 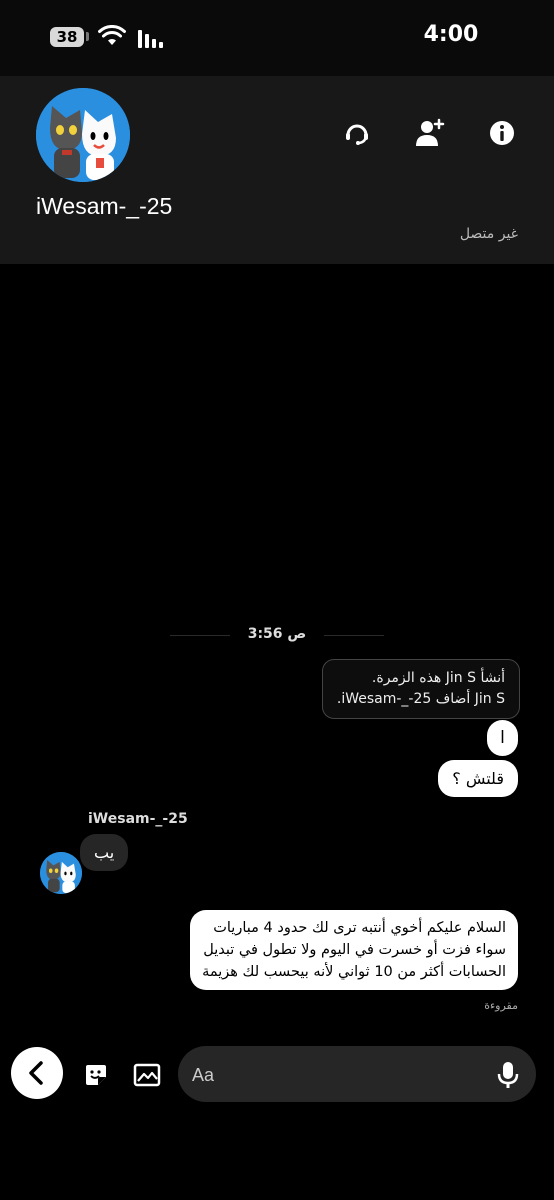 What do you see at coordinates (104, 206) in the screenshot?
I see `chat-title: iWesam-_-25` at bounding box center [104, 206].